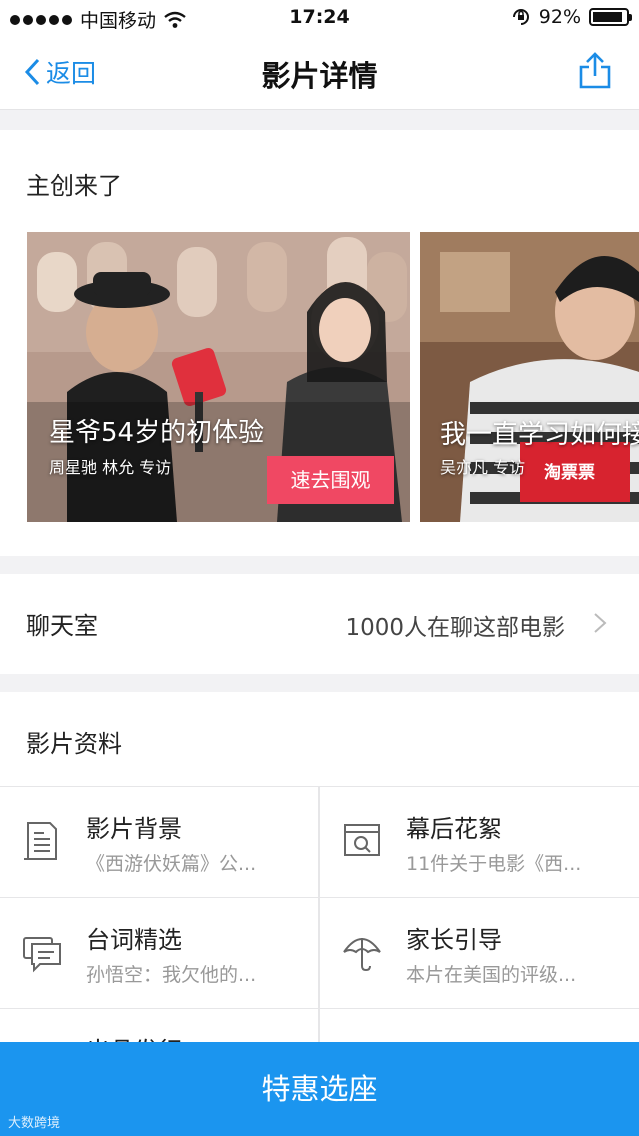 This screenshot has width=639, height=1136. I want to click on chat-room-count: 1000人在聊这部电影, so click(455, 628).